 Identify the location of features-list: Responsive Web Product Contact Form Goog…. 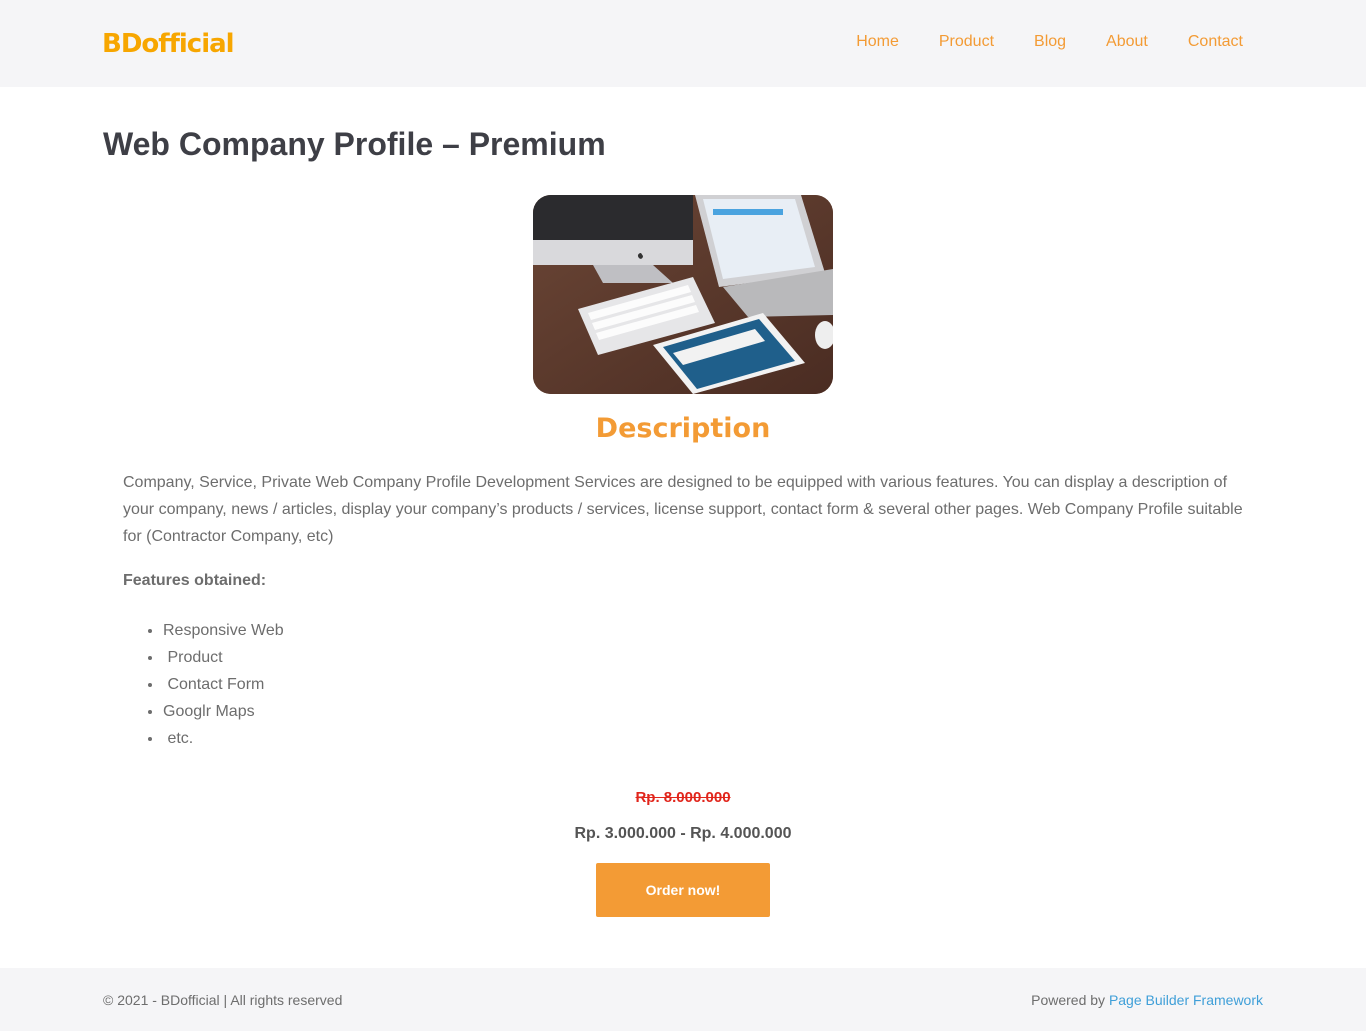
(223, 684).